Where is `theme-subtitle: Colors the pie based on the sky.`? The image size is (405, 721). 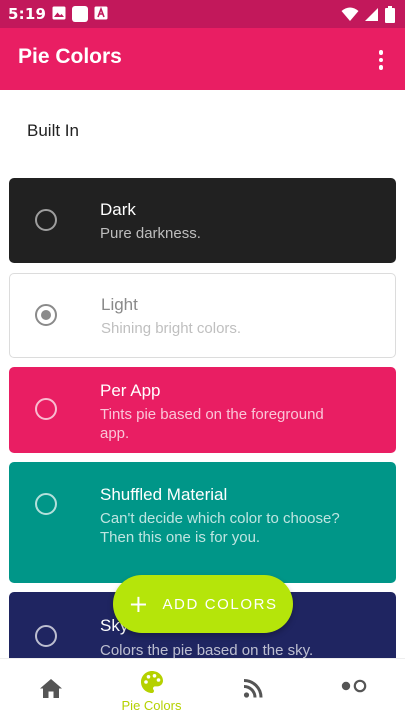 theme-subtitle: Colors the pie based on the sky. is located at coordinates (207, 650).